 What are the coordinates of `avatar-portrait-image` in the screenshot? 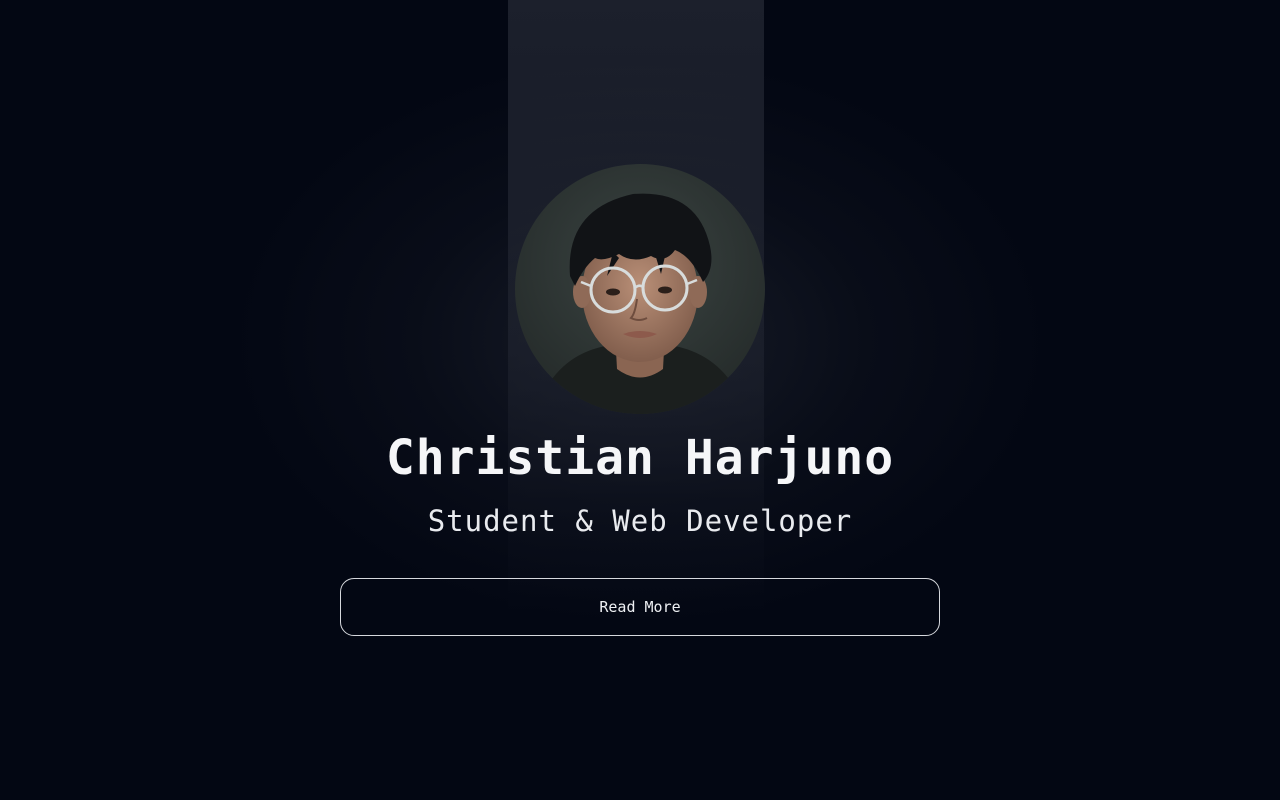 It's located at (640, 289).